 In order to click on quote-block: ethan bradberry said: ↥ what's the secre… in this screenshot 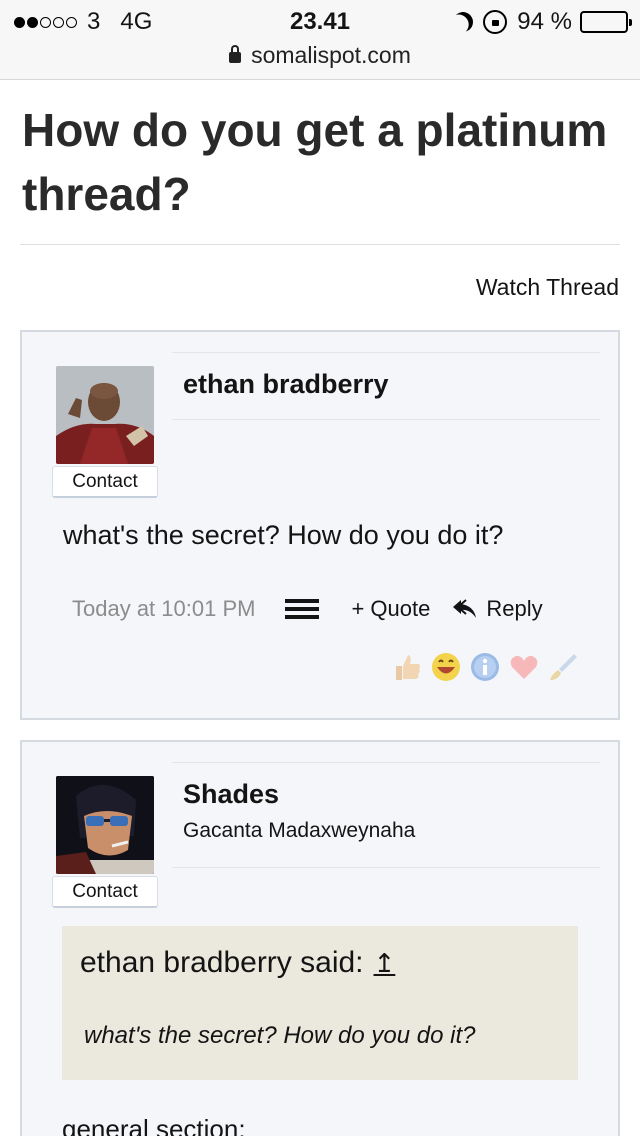, I will do `click(320, 1003)`.